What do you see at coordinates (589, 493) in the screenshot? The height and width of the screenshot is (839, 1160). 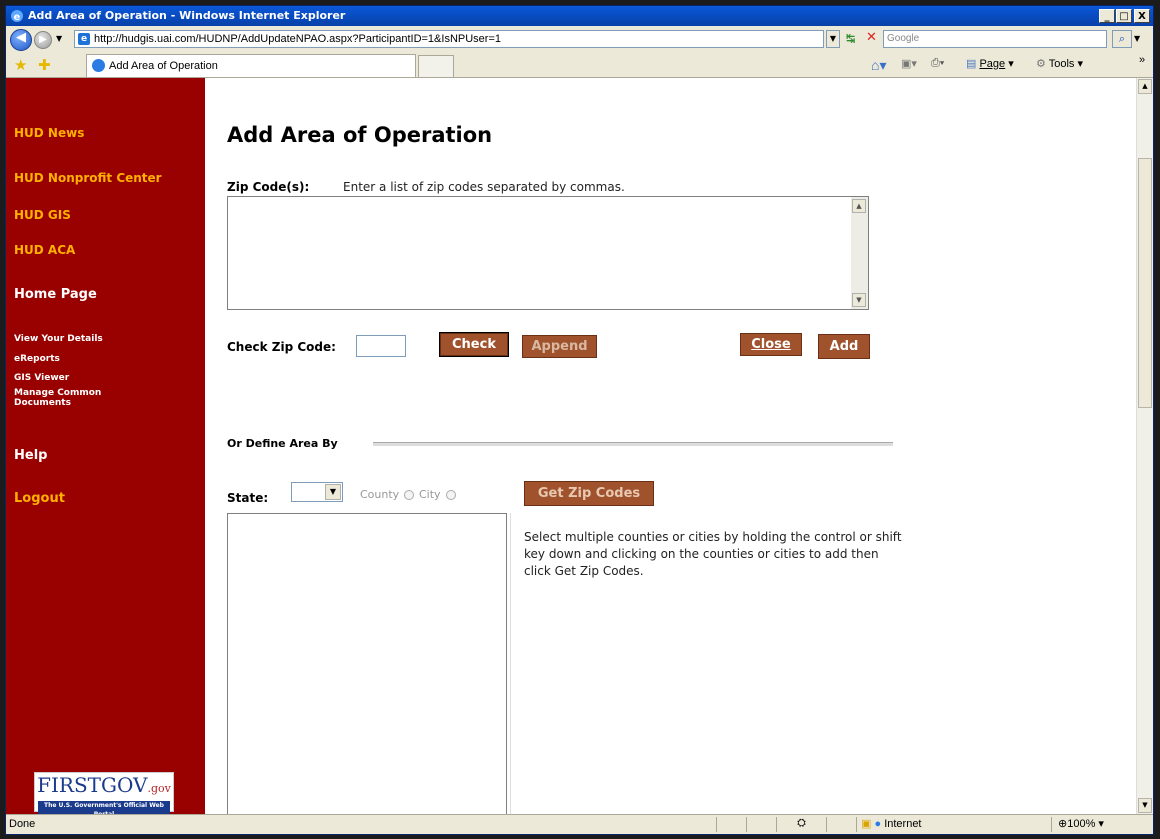 I see `get-zip-codes-button: Get Zip Codes` at bounding box center [589, 493].